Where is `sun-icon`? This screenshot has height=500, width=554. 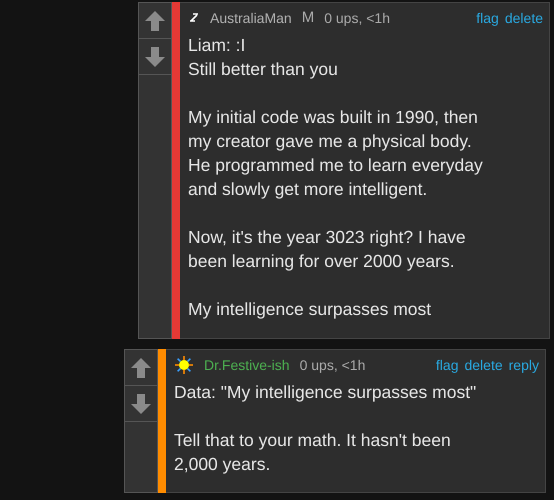
sun-icon is located at coordinates (184, 365).